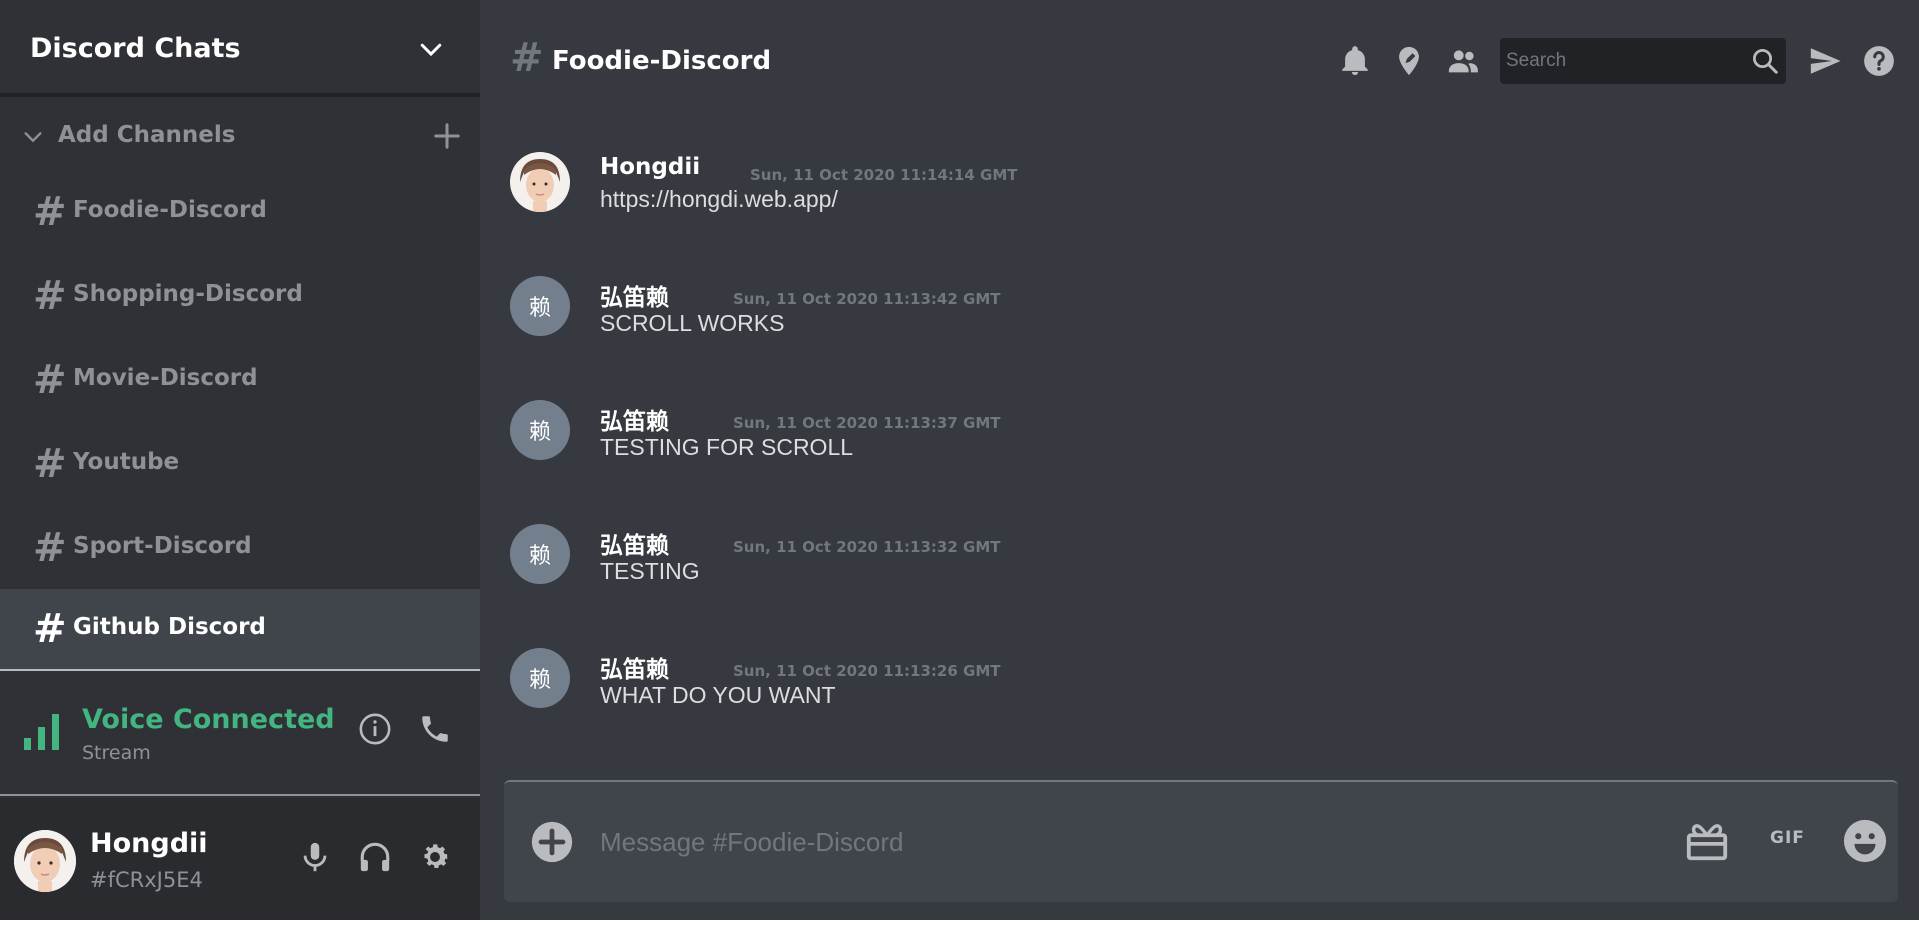  I want to click on channel-header: # Foodie-Discord, so click(1199, 48).